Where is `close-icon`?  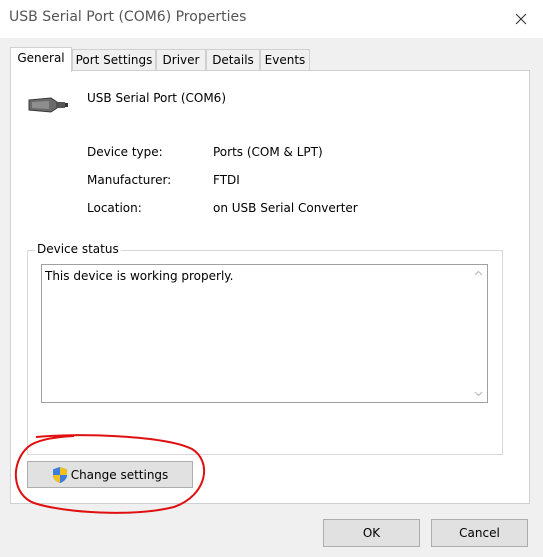 close-icon is located at coordinates (521, 19).